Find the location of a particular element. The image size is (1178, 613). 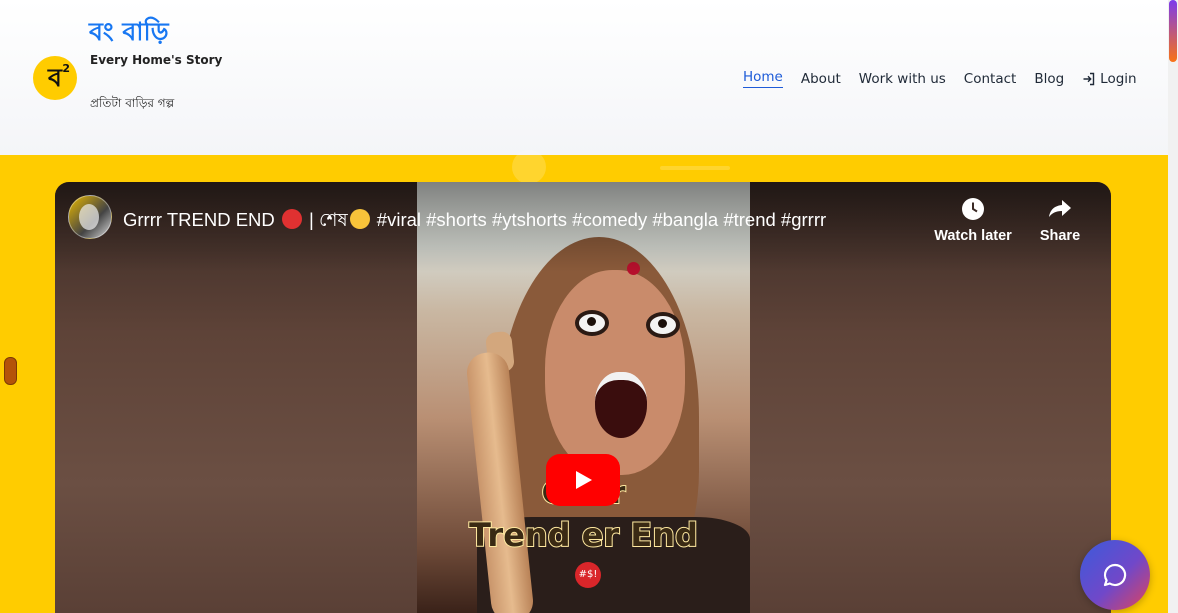

nav-work-with-us: Work with us is located at coordinates (902, 79).